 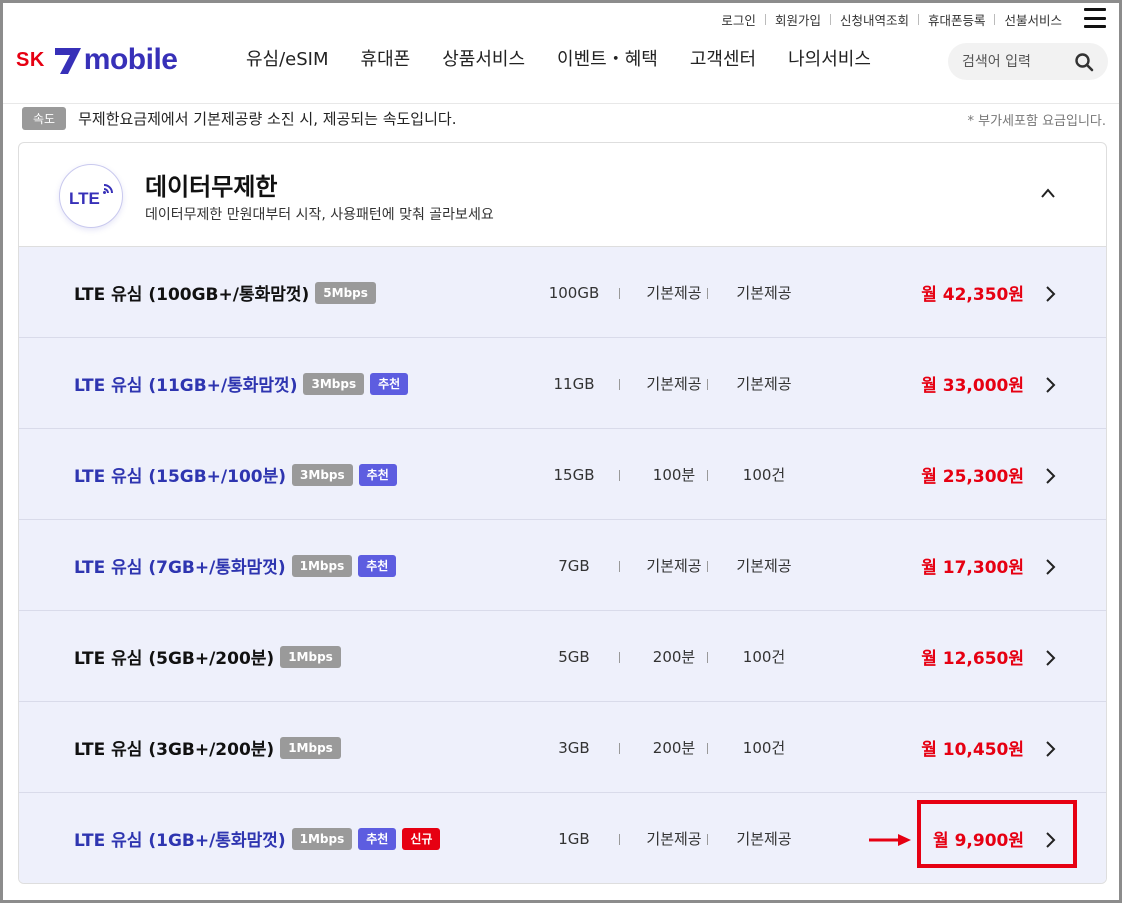 I want to click on plan-name: LTE 유심 (15GB+/100분), so click(x=180, y=477).